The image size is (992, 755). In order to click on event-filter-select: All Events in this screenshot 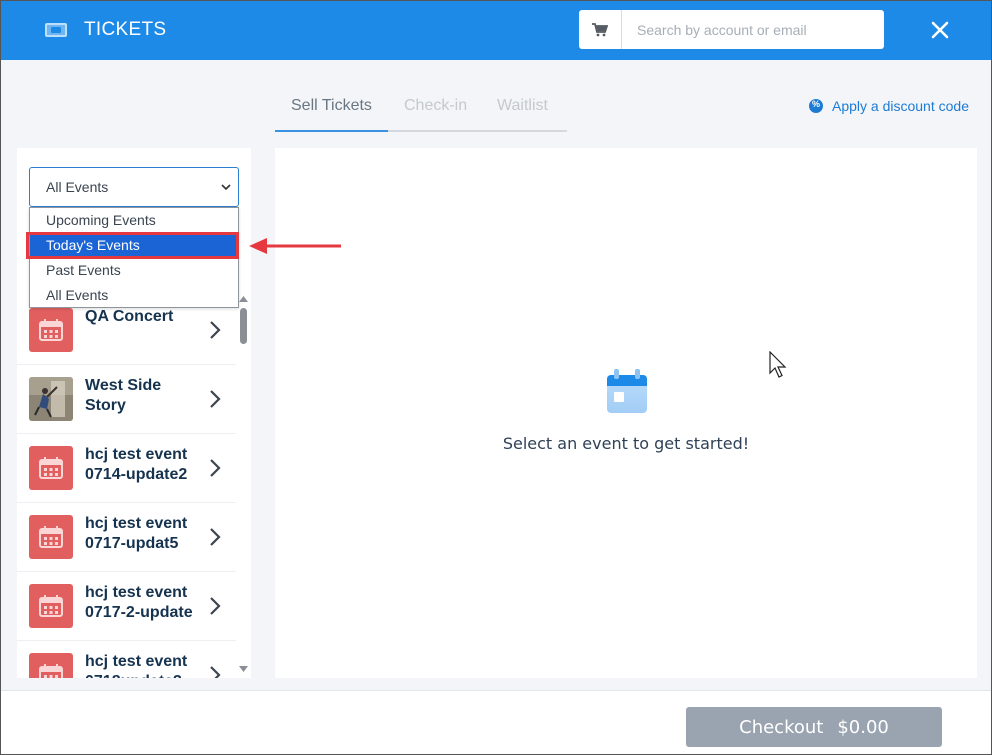, I will do `click(134, 187)`.